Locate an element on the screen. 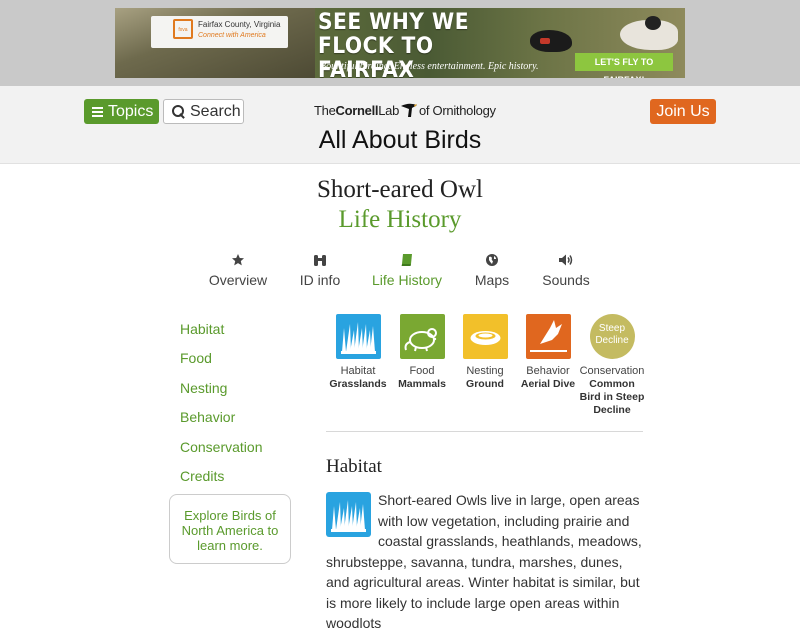 The height and width of the screenshot is (634, 800). sidebar-link-habitat: Habitat is located at coordinates (202, 329).